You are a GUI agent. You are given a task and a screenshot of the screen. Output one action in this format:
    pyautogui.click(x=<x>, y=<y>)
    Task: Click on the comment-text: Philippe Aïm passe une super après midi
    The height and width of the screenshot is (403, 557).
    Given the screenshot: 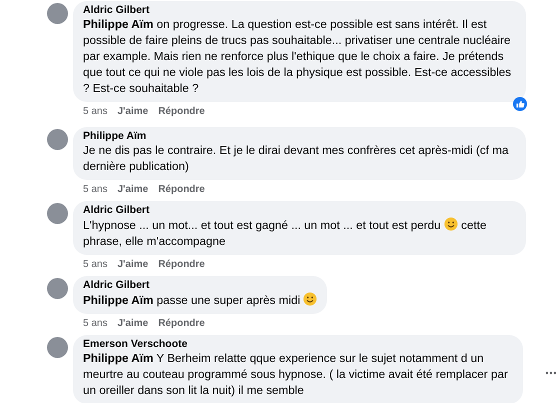 What is the action you would take?
    pyautogui.click(x=200, y=300)
    